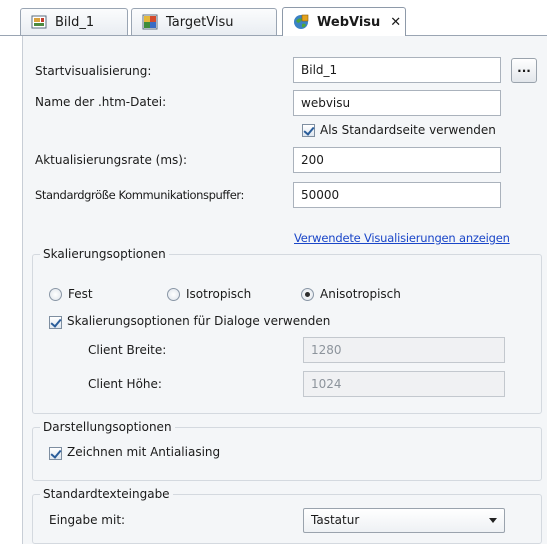 The height and width of the screenshot is (544, 547). What do you see at coordinates (104, 254) in the screenshot?
I see `scaling-group-title: Skalierungsoptionen` at bounding box center [104, 254].